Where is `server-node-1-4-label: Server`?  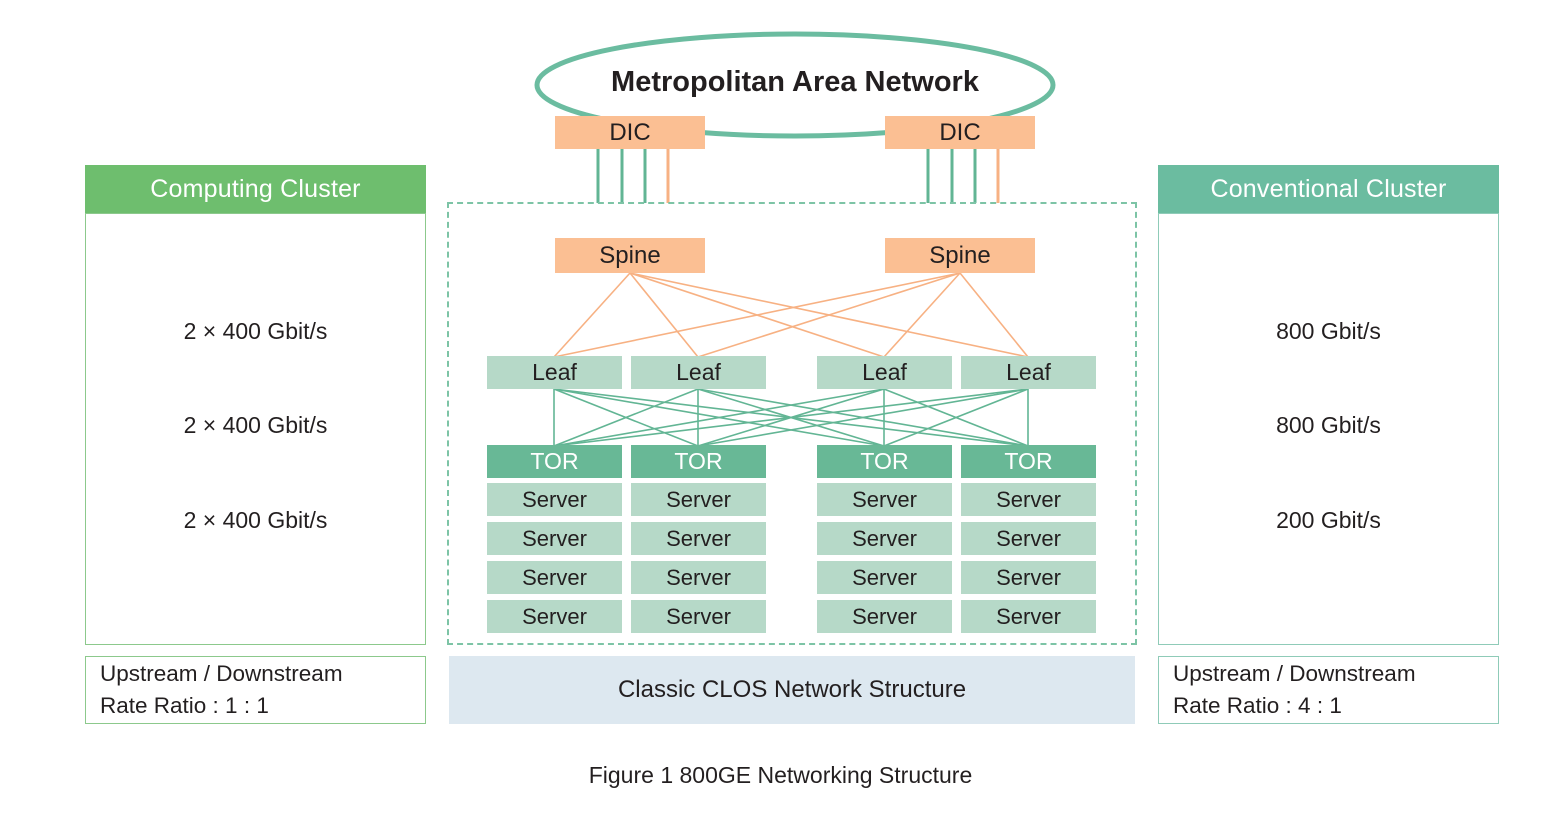 server-node-1-4-label: Server is located at coordinates (554, 616).